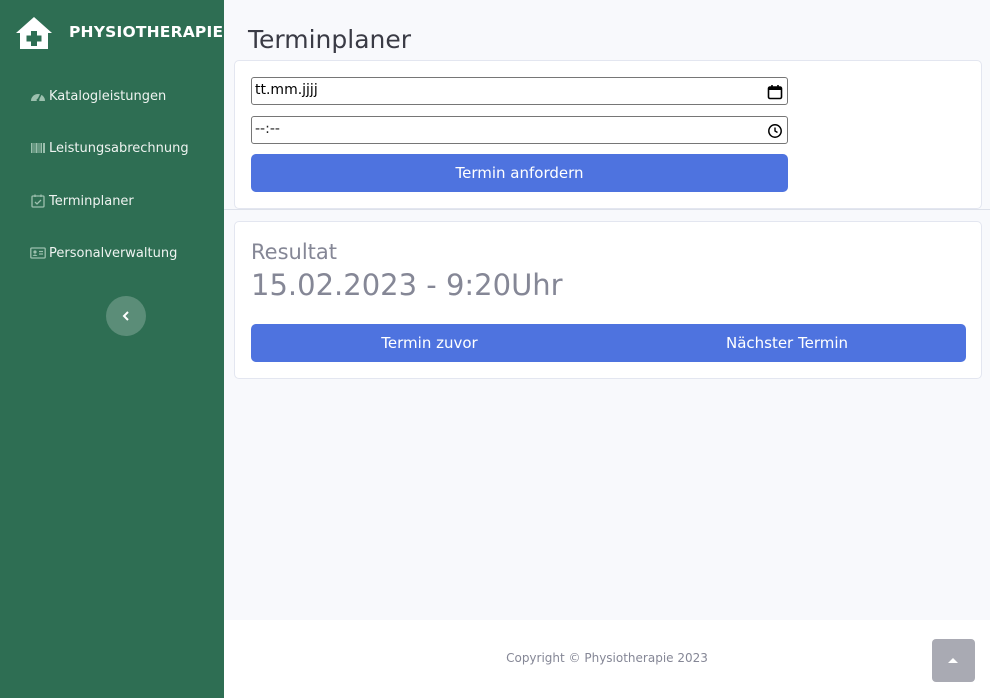 The height and width of the screenshot is (698, 990). Describe the element at coordinates (108, 96) in the screenshot. I see `sidebar-item-label: Katalogleistungen` at that location.